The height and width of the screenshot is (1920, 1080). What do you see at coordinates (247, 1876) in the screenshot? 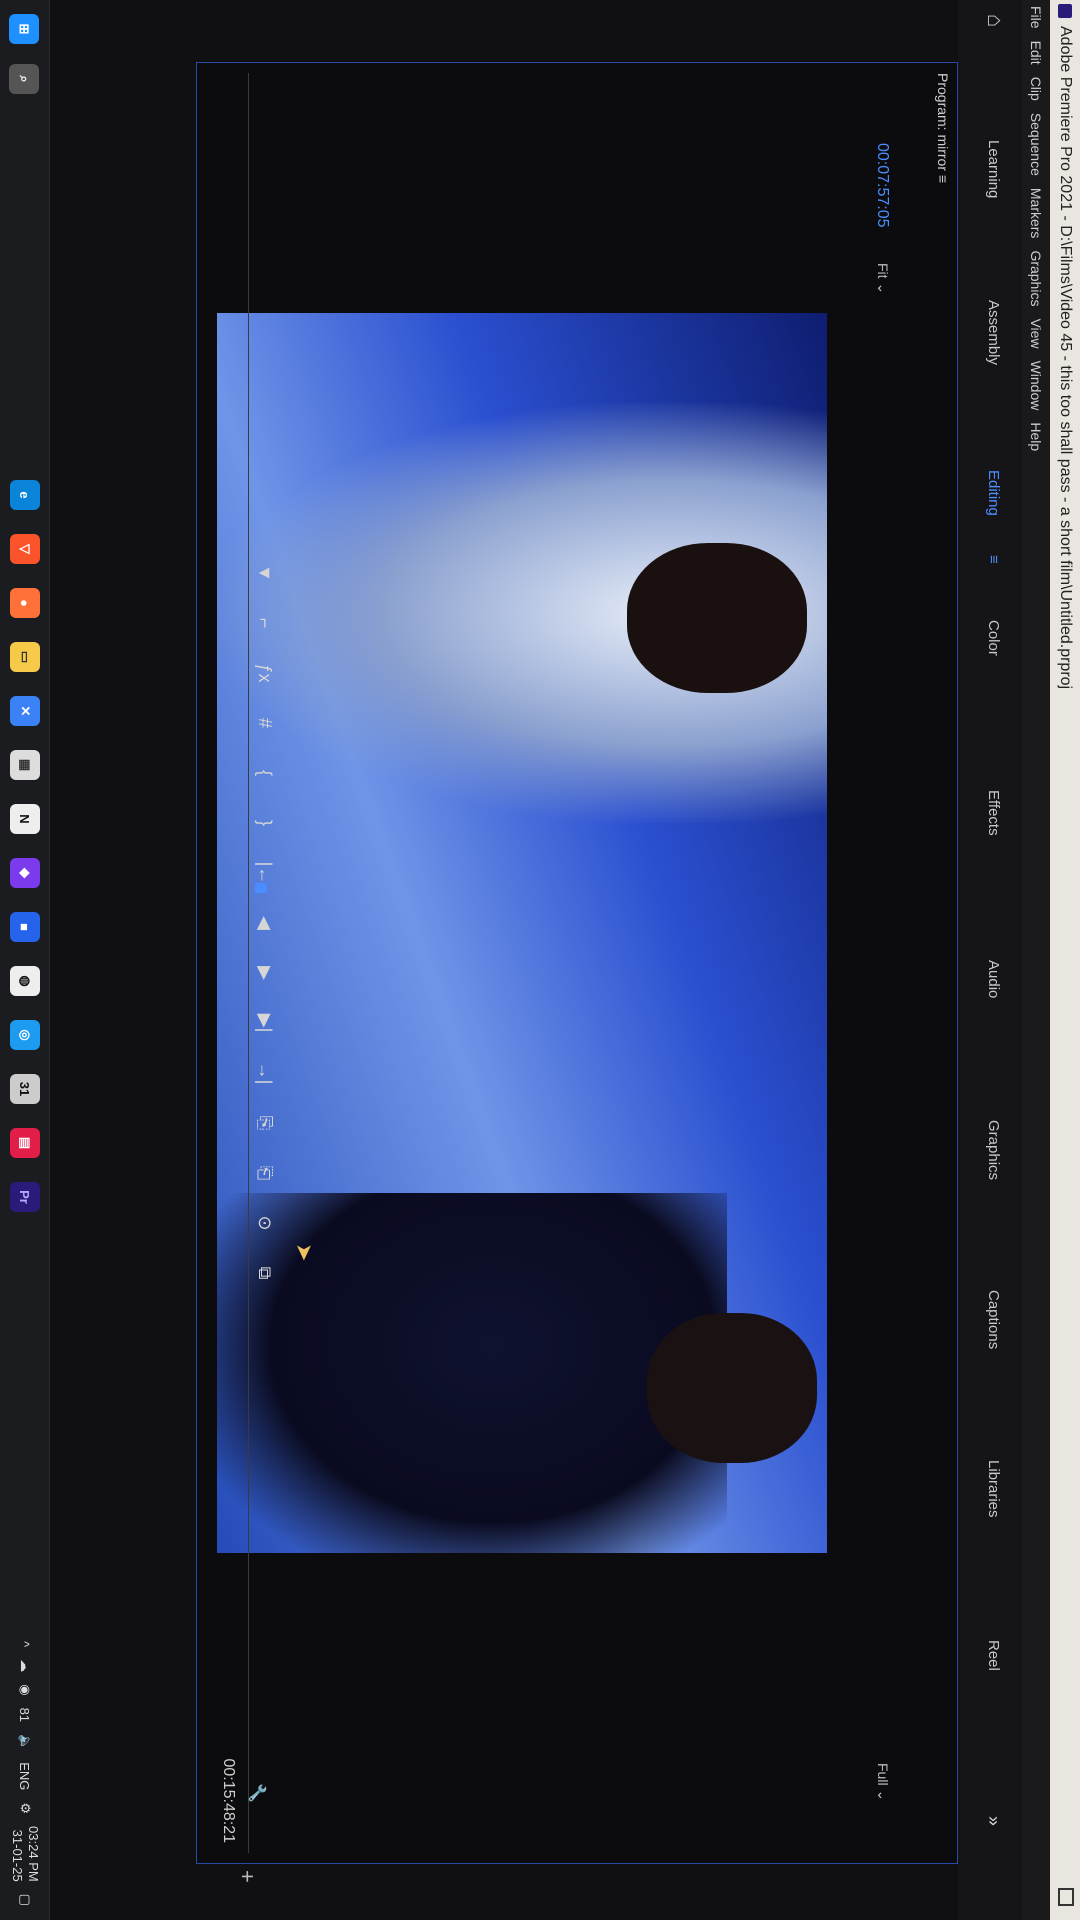
I see `add-button-icon: +` at bounding box center [247, 1876].